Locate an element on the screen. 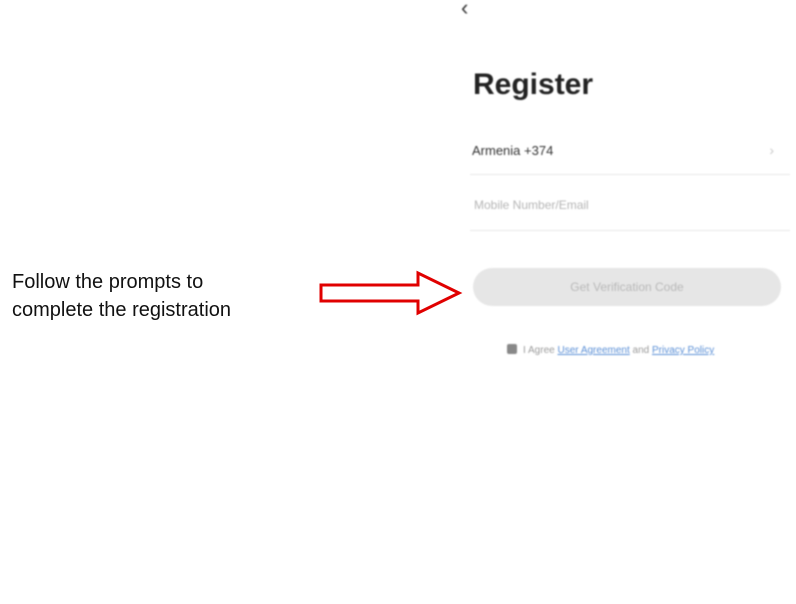  user-agreement-link: User Agreement is located at coordinates (593, 350).